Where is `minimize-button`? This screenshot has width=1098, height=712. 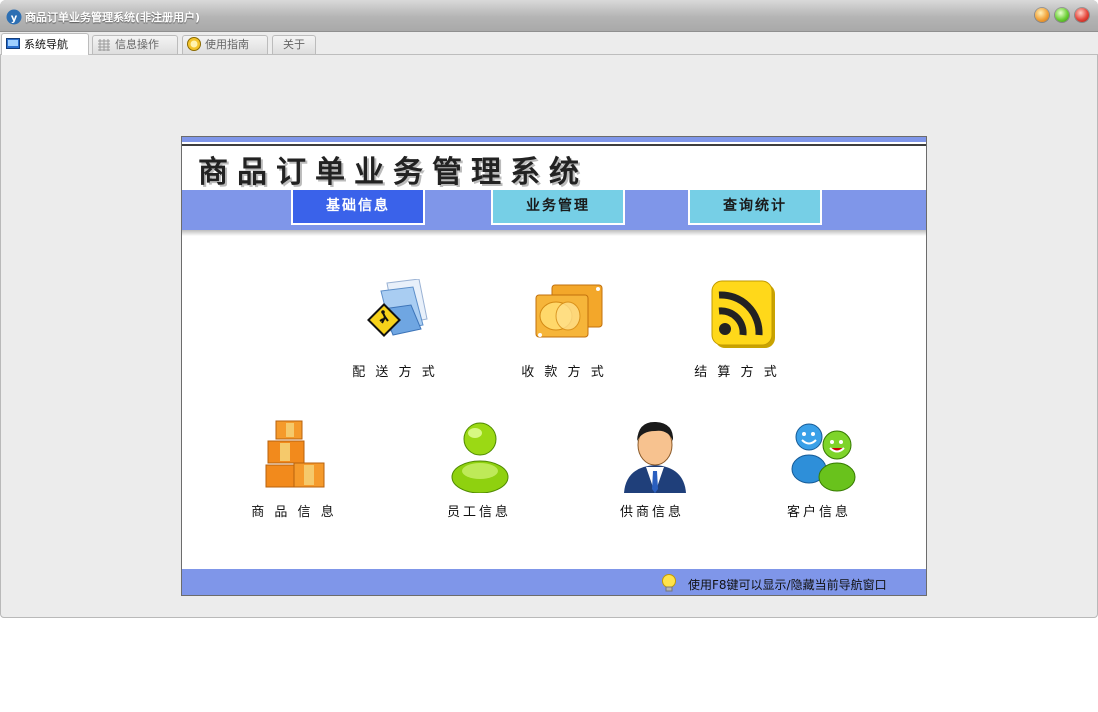 minimize-button is located at coordinates (1042, 15).